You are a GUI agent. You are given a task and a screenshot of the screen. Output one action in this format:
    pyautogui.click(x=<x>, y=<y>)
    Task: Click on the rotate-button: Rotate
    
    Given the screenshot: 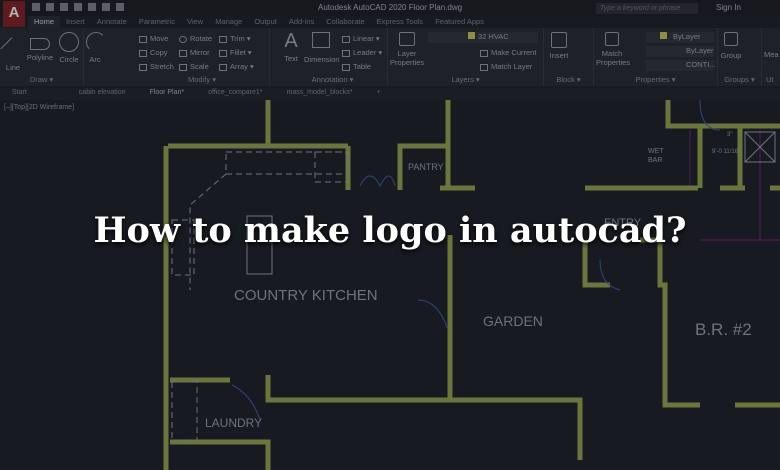 What is the action you would take?
    pyautogui.click(x=195, y=38)
    